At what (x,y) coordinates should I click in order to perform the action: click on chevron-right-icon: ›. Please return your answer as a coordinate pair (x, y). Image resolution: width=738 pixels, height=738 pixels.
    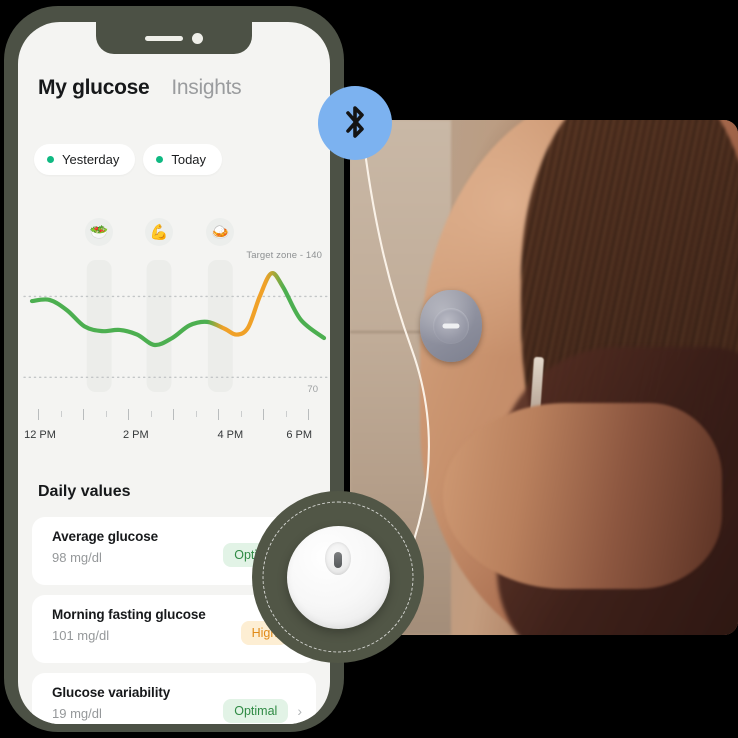
    Looking at the image, I should click on (299, 711).